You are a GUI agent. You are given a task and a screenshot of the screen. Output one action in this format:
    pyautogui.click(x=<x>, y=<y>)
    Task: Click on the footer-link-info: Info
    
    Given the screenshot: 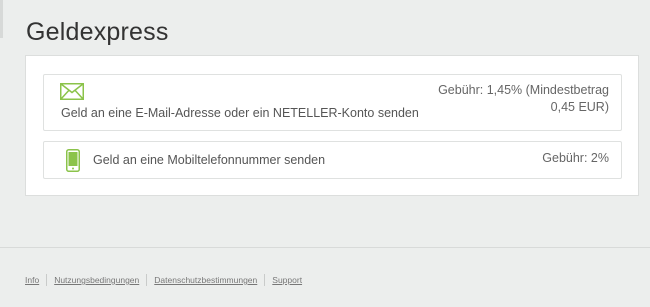 What is the action you would take?
    pyautogui.click(x=35, y=280)
    